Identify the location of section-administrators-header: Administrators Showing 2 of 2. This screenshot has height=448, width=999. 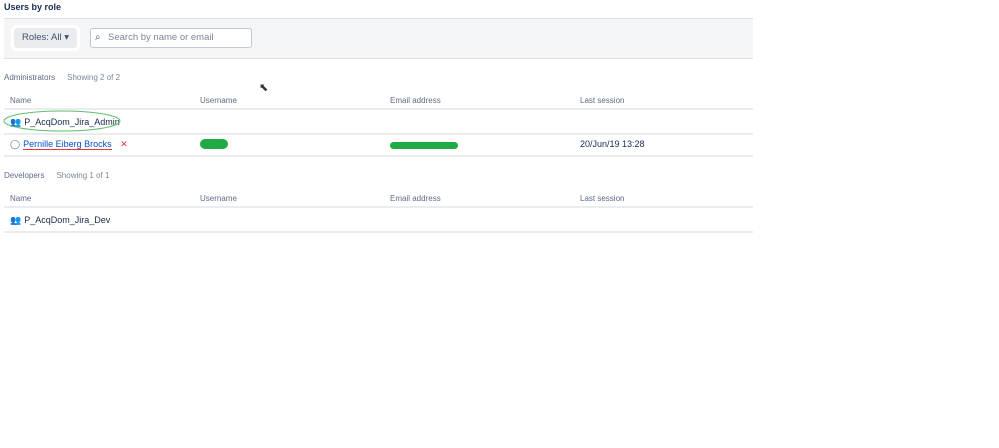
(62, 77).